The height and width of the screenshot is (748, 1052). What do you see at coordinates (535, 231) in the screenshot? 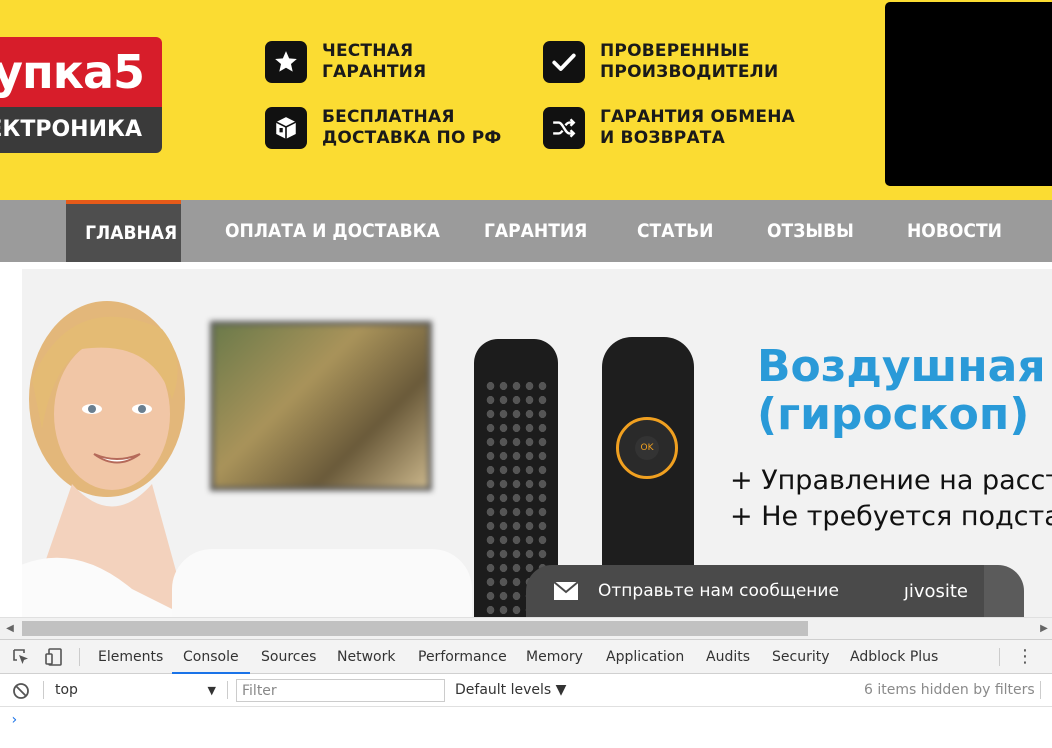
I see `nav-item-guarantee: ГАРАНТИЯ` at bounding box center [535, 231].